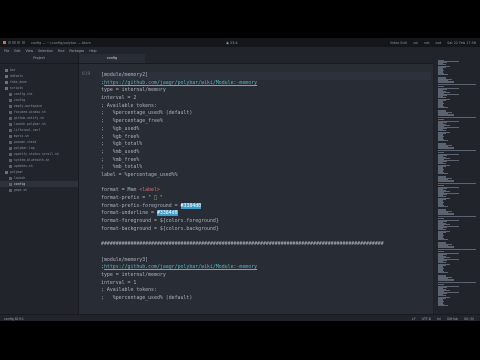 The width and height of the screenshot is (480, 360). What do you see at coordinates (414, 319) in the screenshot?
I see `status-item: LF` at bounding box center [414, 319].